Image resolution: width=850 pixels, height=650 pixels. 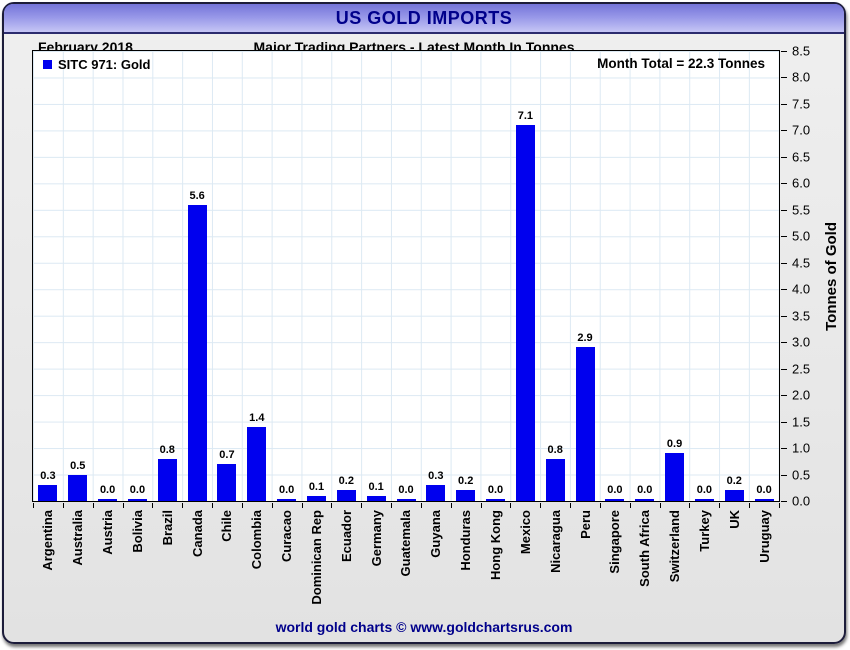 I want to click on bar-value-label: 0.8, so click(x=167, y=449).